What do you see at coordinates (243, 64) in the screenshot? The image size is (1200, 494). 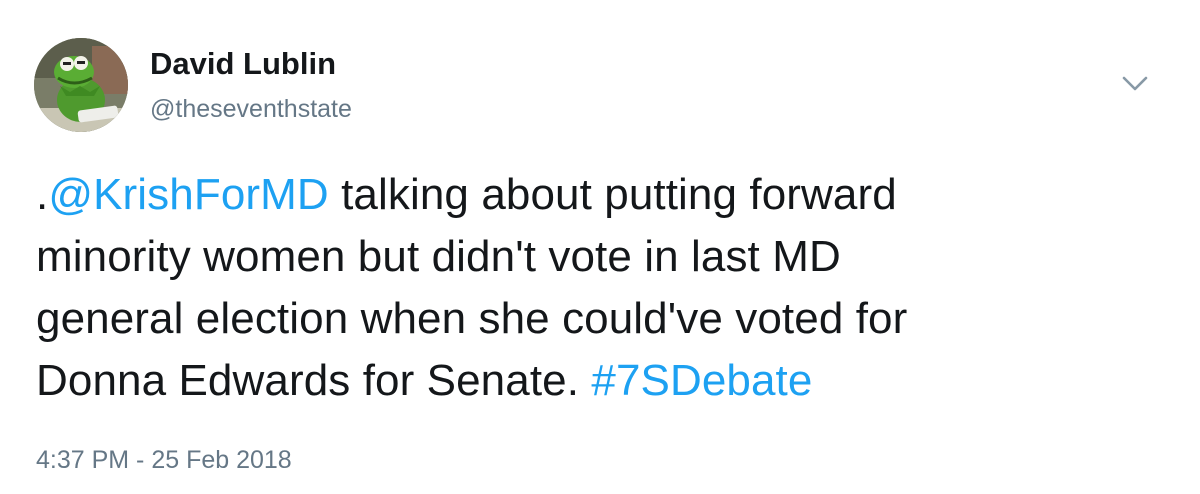 I see `author-name: David Lublin` at bounding box center [243, 64].